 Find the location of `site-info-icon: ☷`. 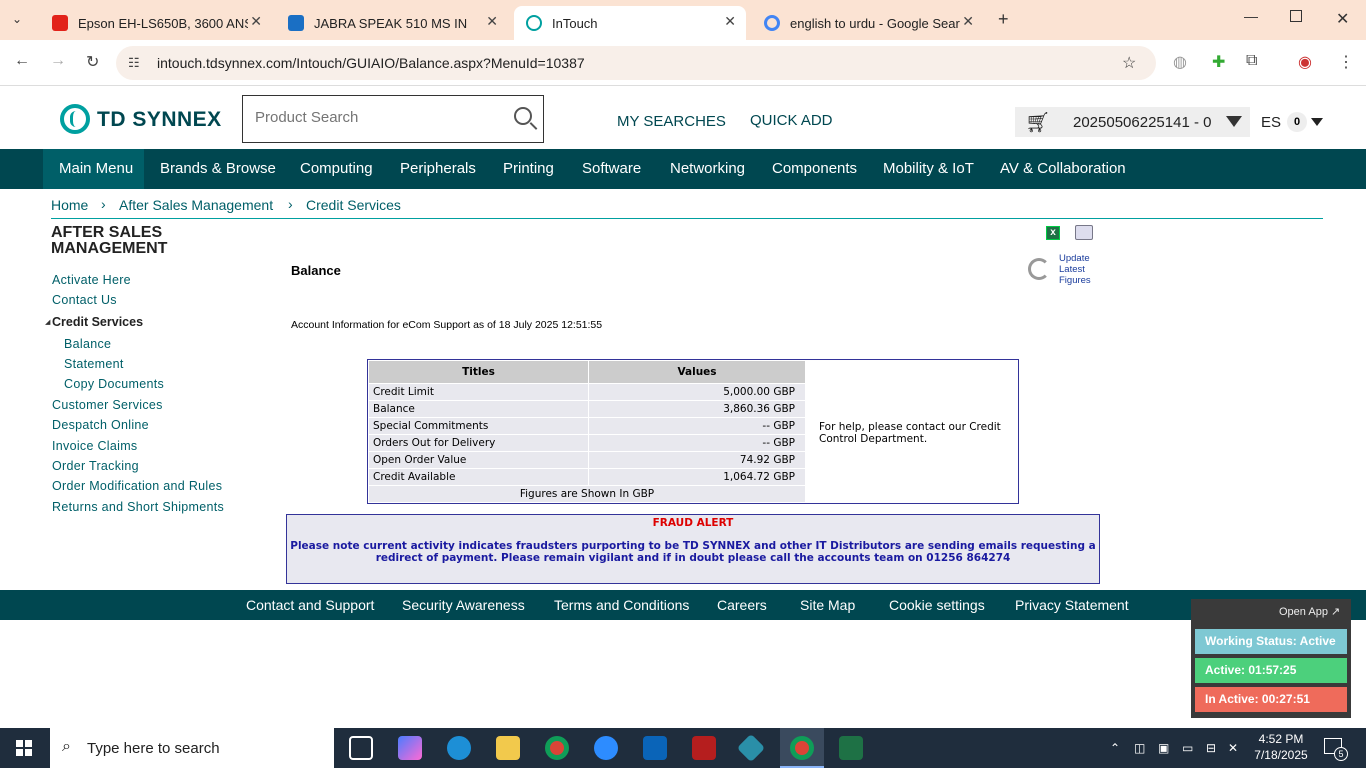

site-info-icon: ☷ is located at coordinates (134, 63).